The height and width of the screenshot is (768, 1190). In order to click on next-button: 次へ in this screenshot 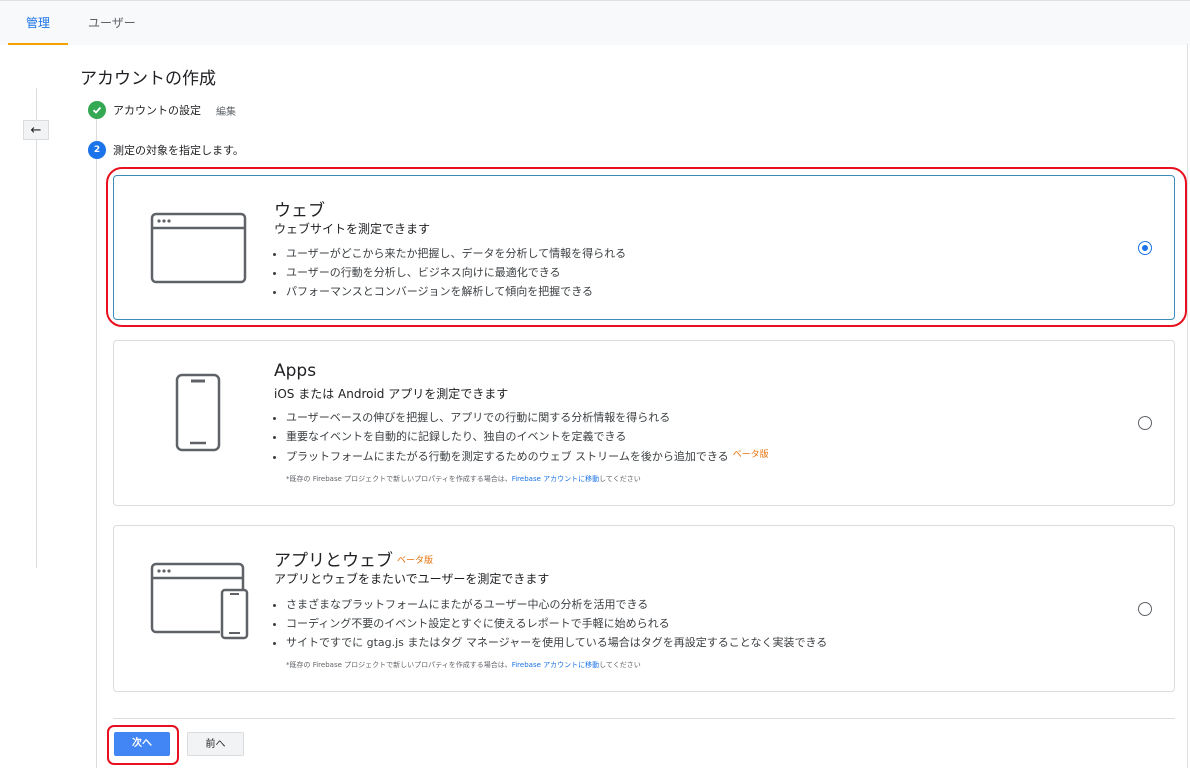, I will do `click(142, 744)`.